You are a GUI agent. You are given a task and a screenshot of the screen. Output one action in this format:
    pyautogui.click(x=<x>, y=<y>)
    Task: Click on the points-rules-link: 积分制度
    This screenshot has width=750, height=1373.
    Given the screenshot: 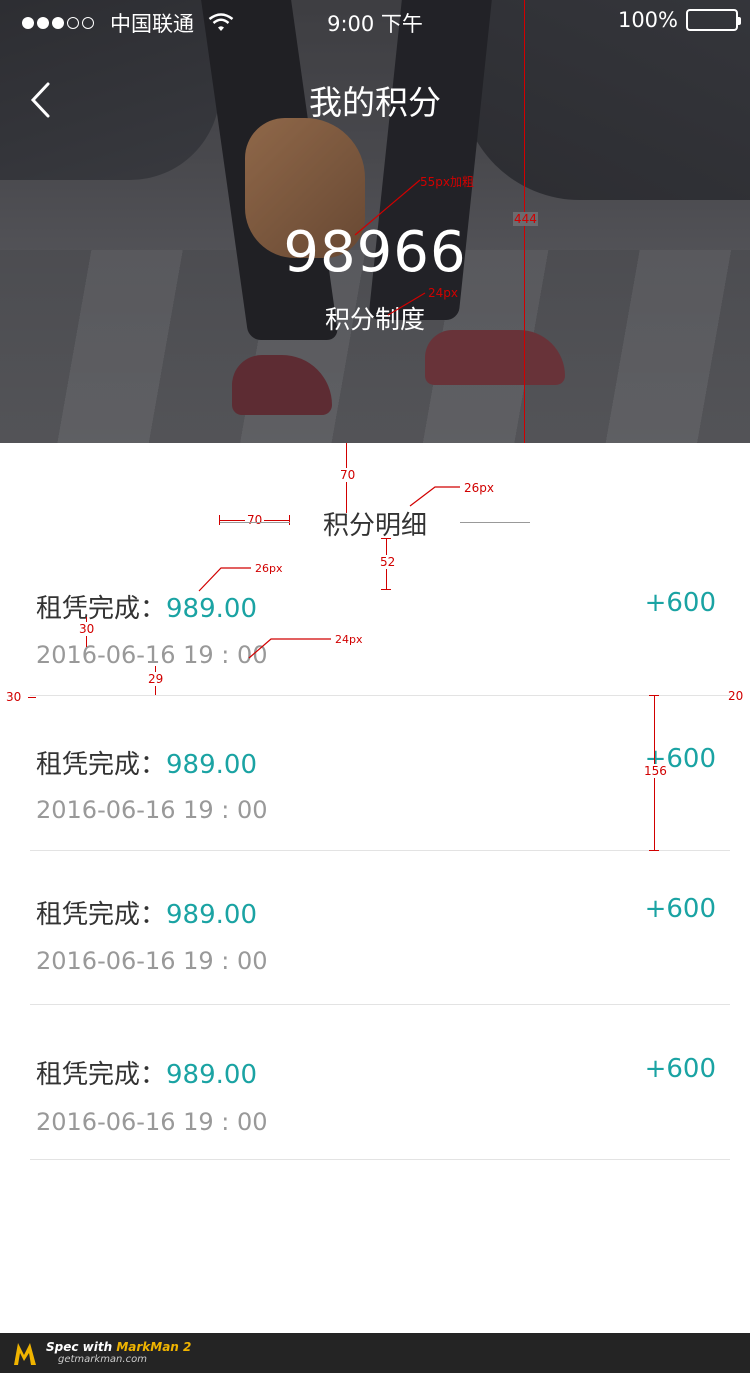 What is the action you would take?
    pyautogui.click(x=375, y=318)
    